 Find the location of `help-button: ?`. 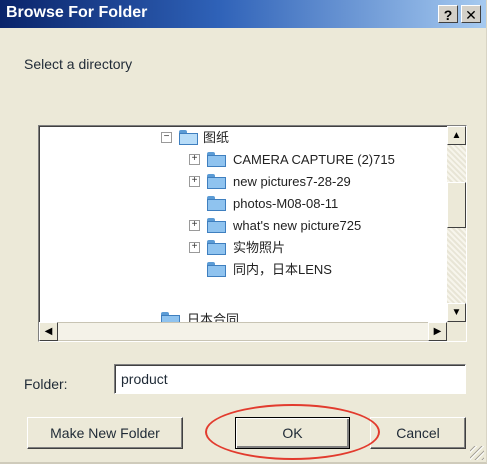

help-button: ? is located at coordinates (448, 14).